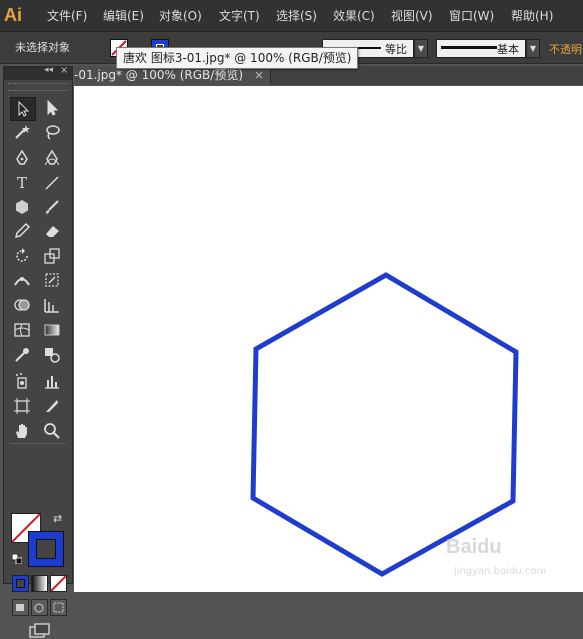 The image size is (583, 639). I want to click on hand-tool, so click(22, 431).